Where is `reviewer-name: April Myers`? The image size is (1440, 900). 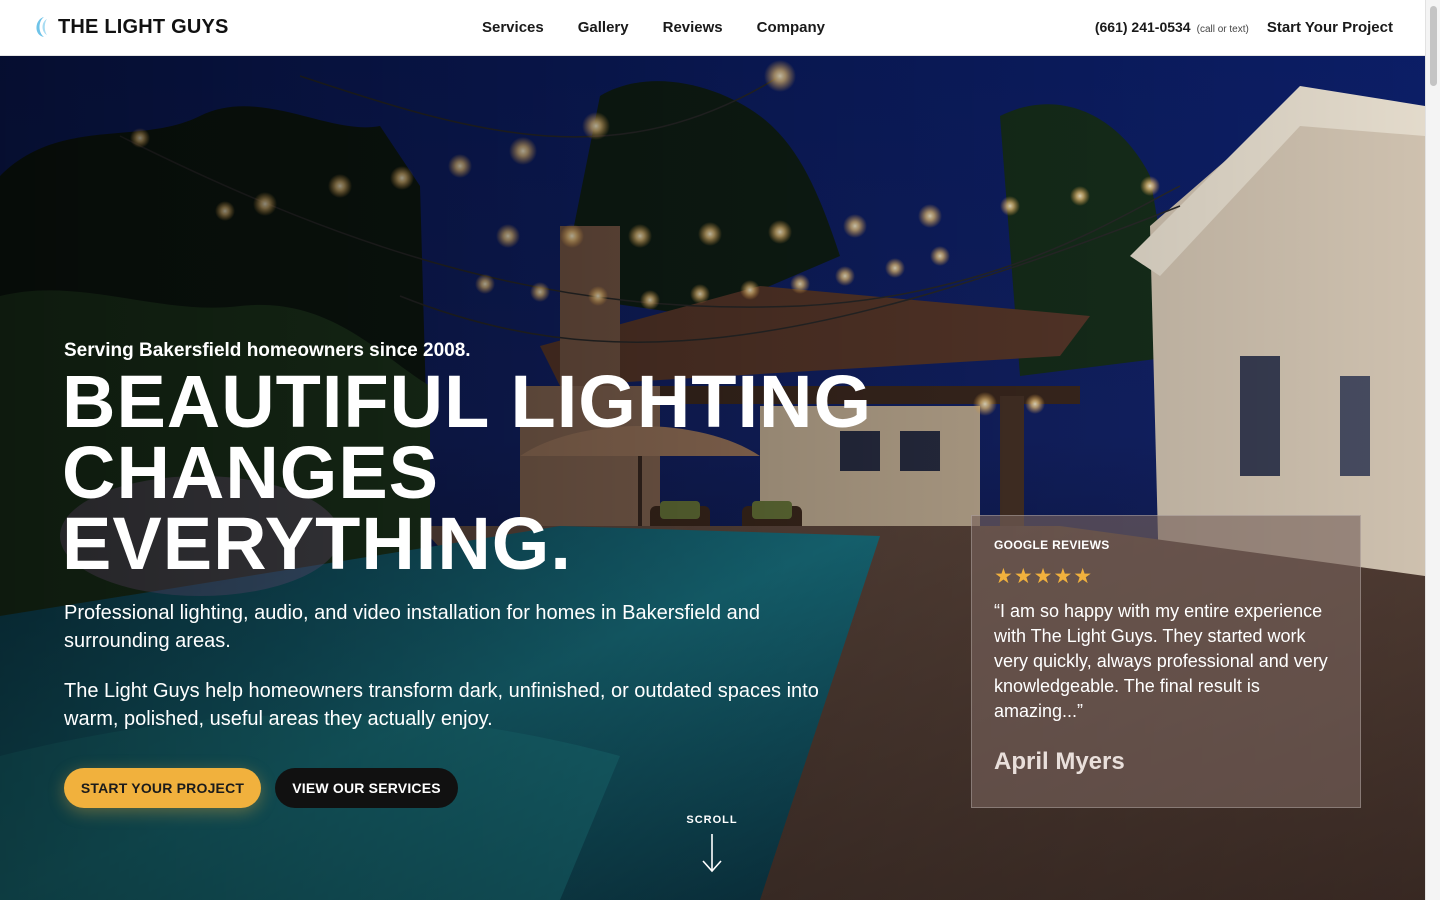
reviewer-name: April Myers is located at coordinates (1059, 761).